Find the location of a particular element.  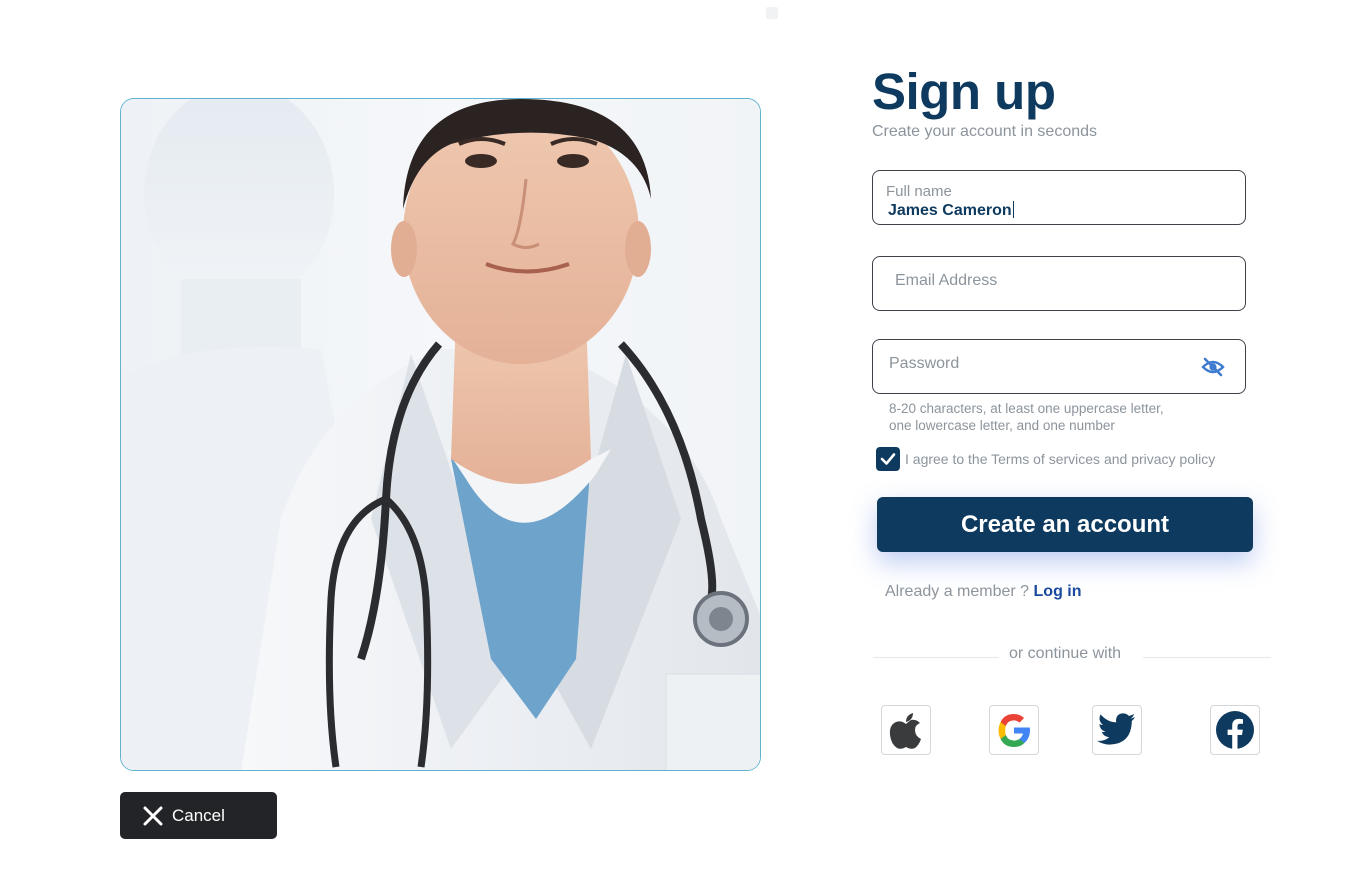

cancel-button: Cancel is located at coordinates (198, 815).